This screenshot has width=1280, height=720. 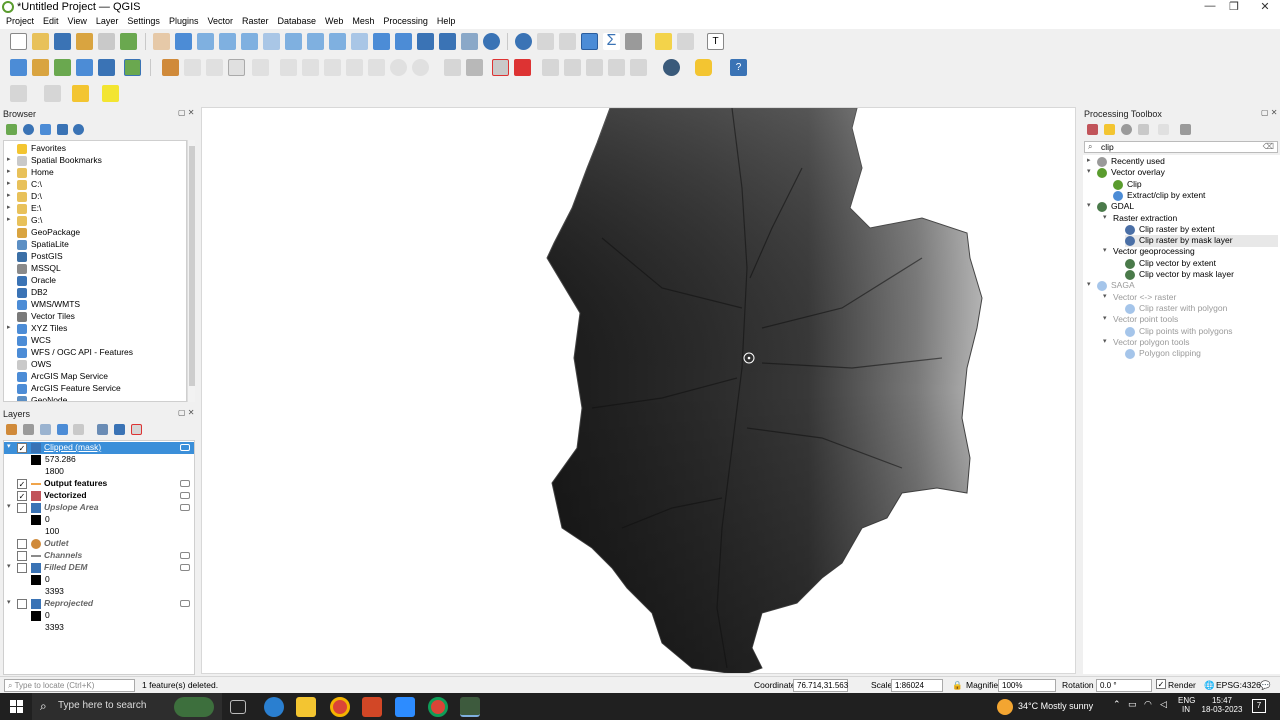 I want to click on filter-expression-icon, so click(x=78, y=429).